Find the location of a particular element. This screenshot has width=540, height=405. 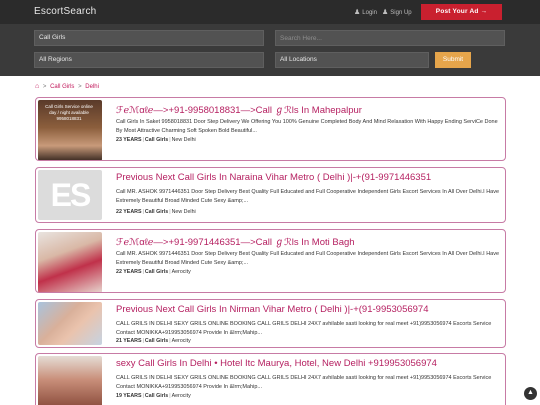

location-select: All Locations is located at coordinates (352, 60).